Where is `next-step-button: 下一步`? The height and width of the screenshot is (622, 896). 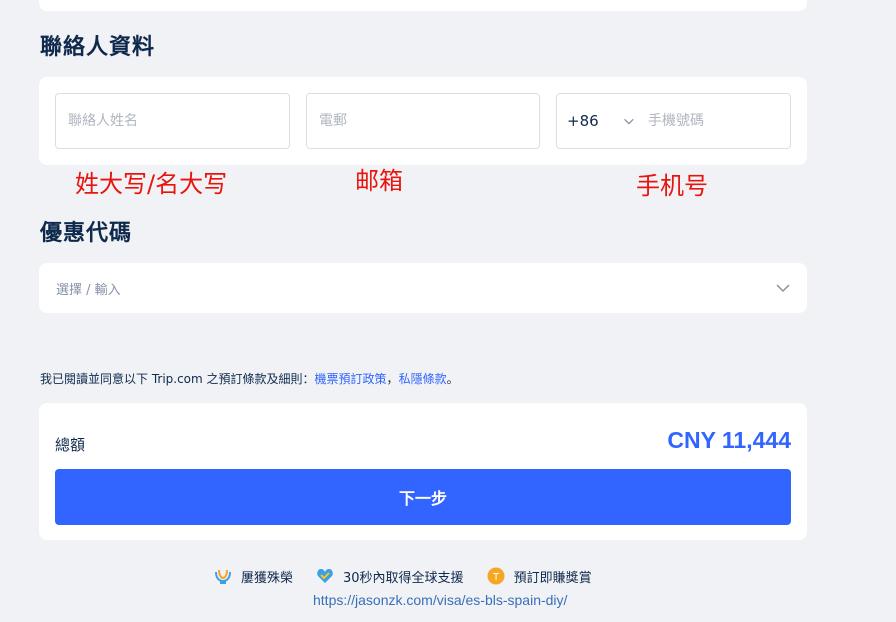 next-step-button: 下一步 is located at coordinates (423, 497).